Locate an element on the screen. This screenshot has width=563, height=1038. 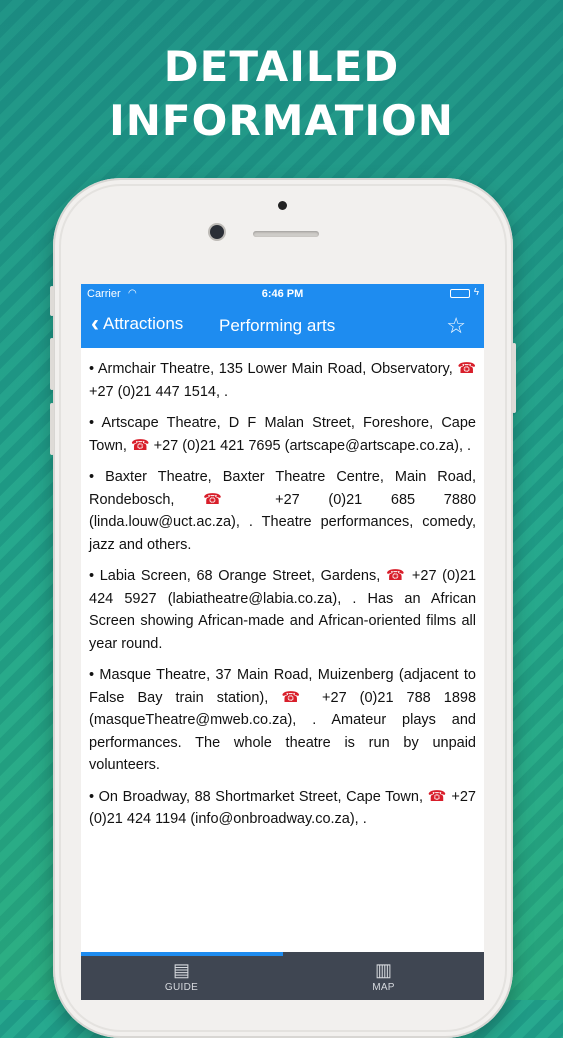
status-time: 6:46 PM is located at coordinates (282, 294).